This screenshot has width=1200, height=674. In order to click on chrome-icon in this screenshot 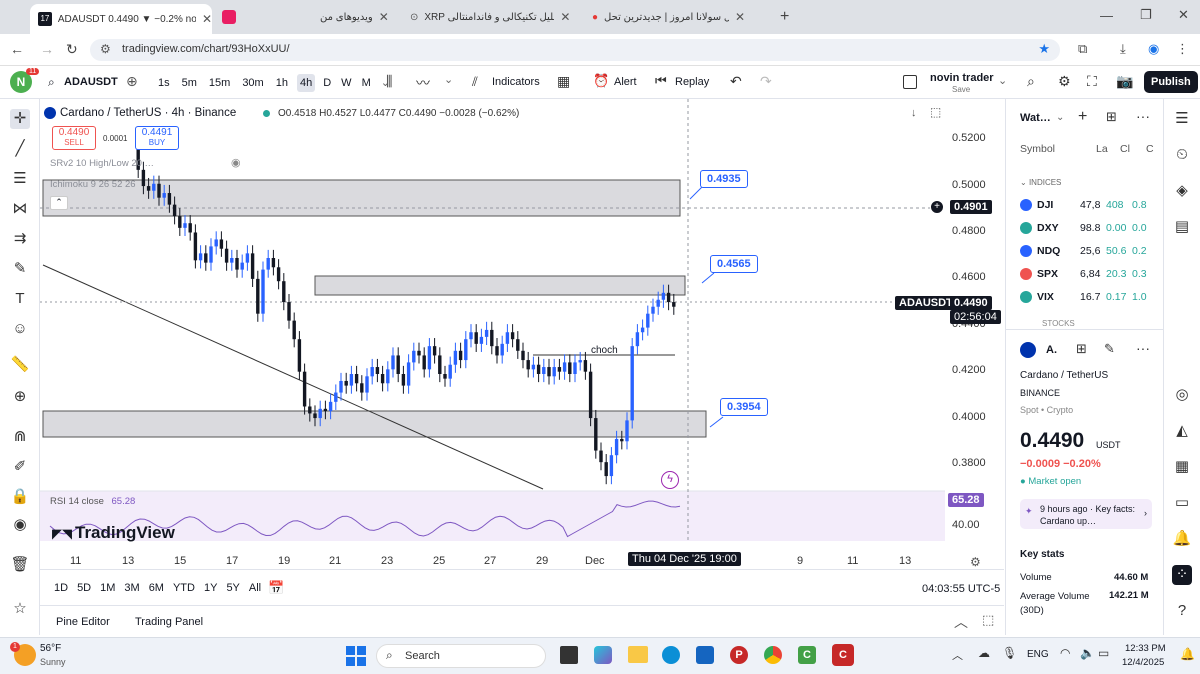, I will do `click(773, 655)`.